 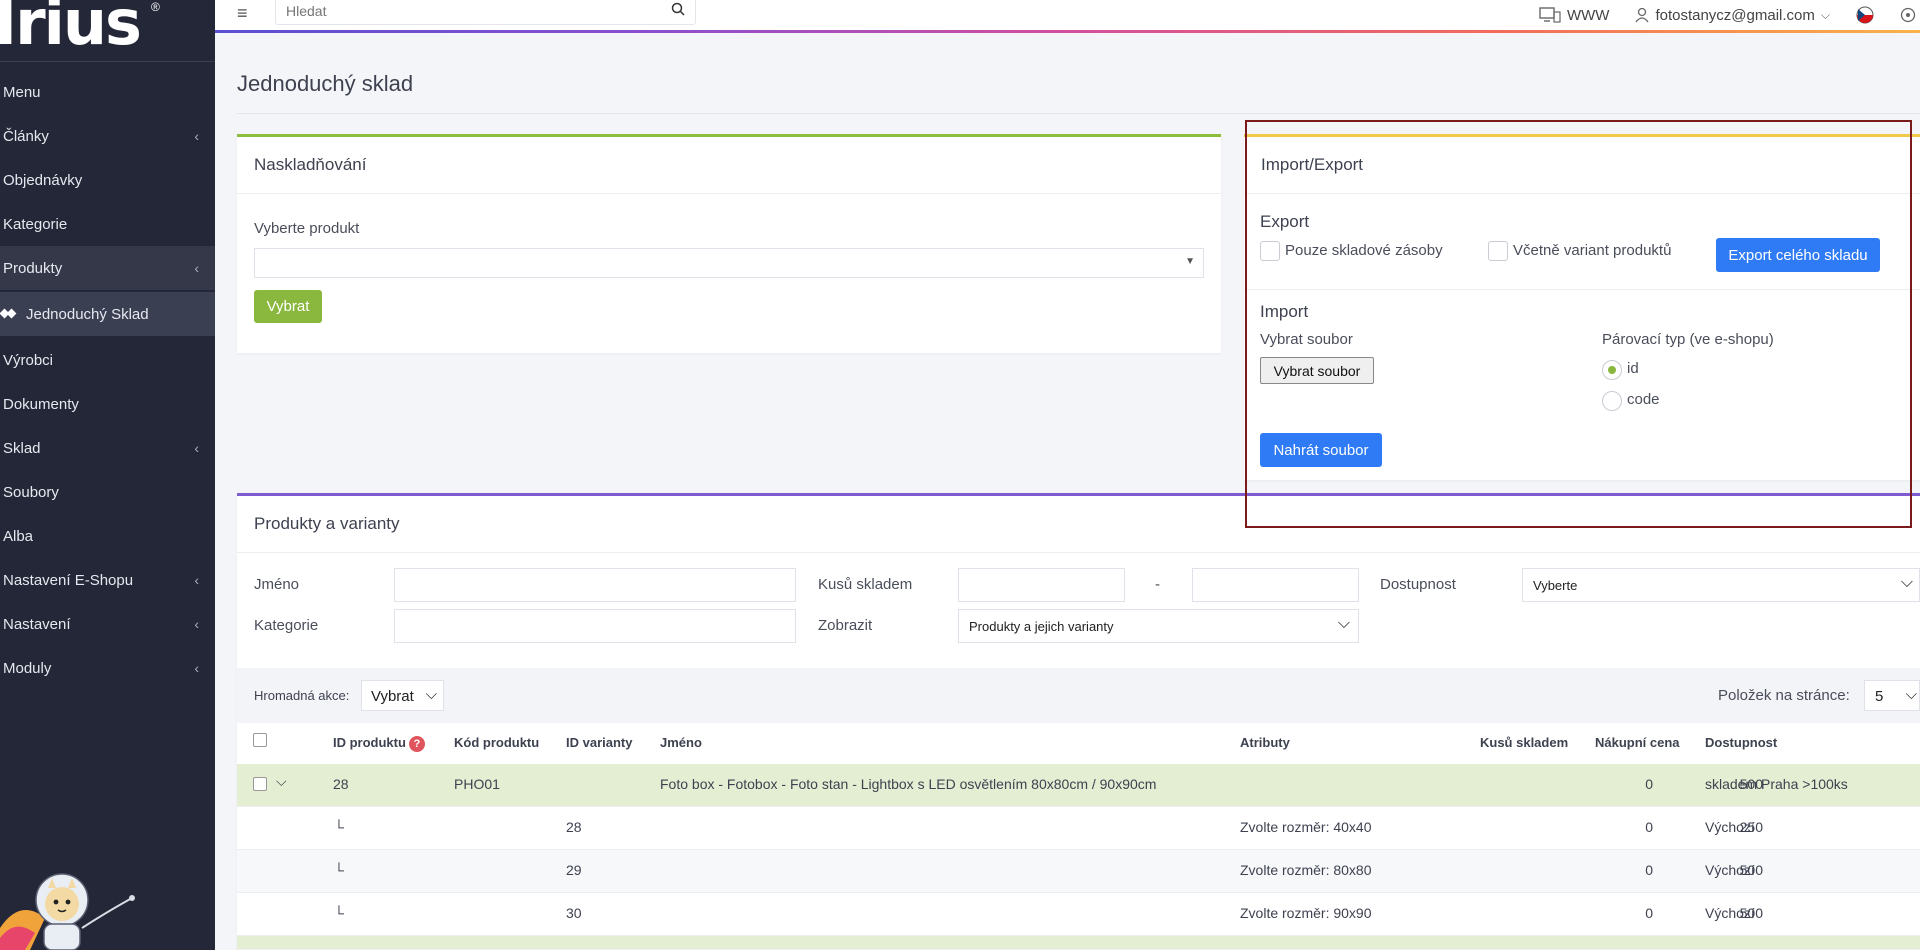 What do you see at coordinates (22, 92) in the screenshot?
I see `sidebar-item-text: Menu` at bounding box center [22, 92].